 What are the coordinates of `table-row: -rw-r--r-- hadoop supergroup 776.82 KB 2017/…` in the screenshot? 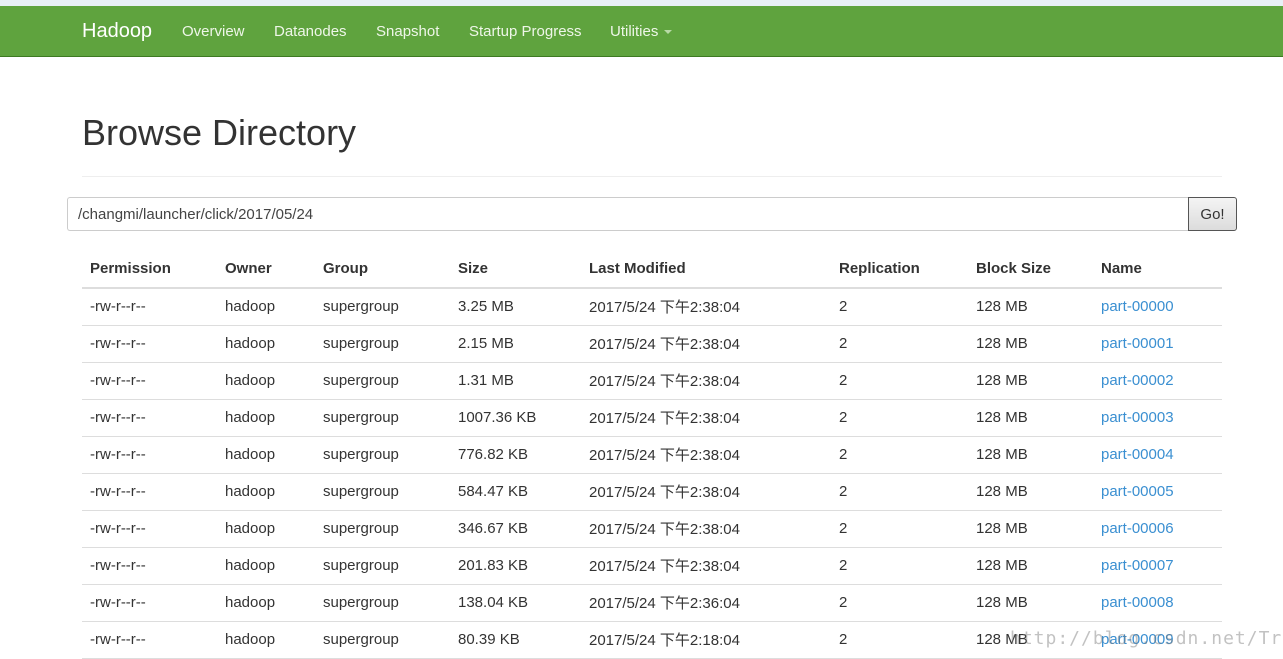 It's located at (652, 455).